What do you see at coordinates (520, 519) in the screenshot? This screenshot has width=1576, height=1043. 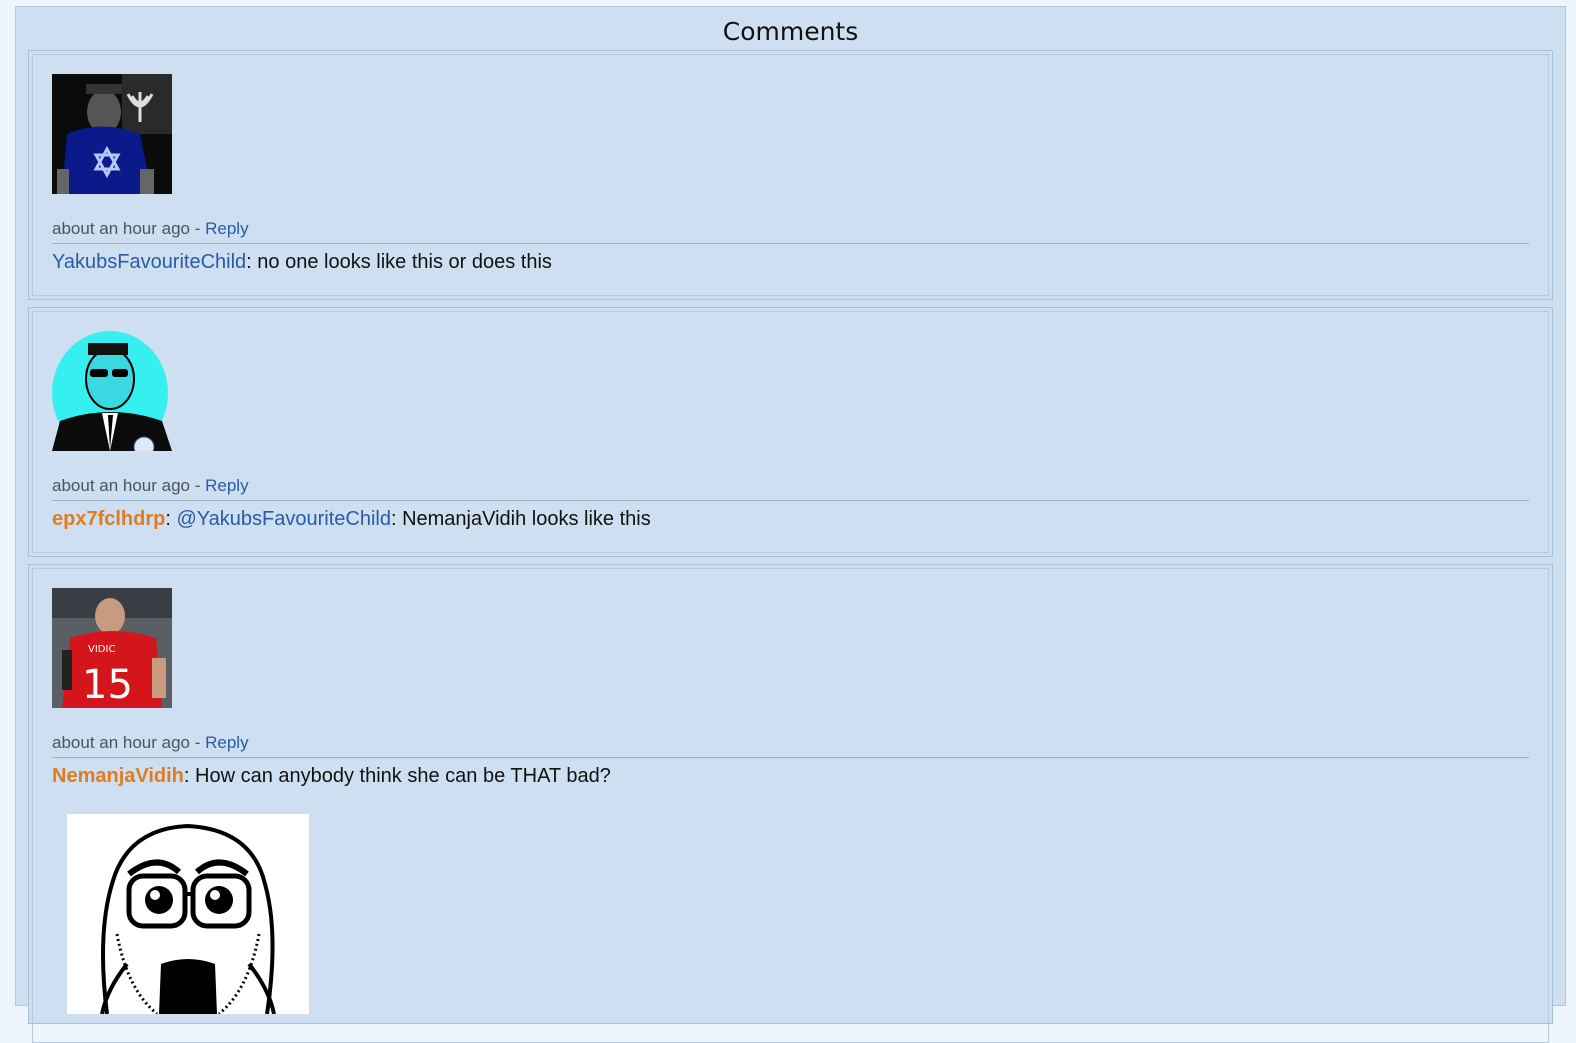 I see `comment-text: : NemanjaVidih looks like this` at bounding box center [520, 519].